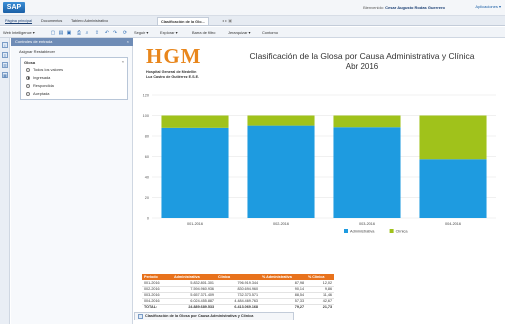 This screenshot has height=324, width=505. I want to click on redo-icon: ↷, so click(115, 33).